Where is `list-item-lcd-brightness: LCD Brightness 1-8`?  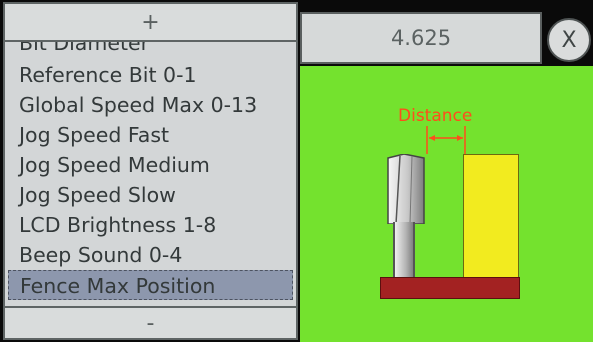
list-item-lcd-brightness: LCD Brightness 1-8 is located at coordinates (117, 225).